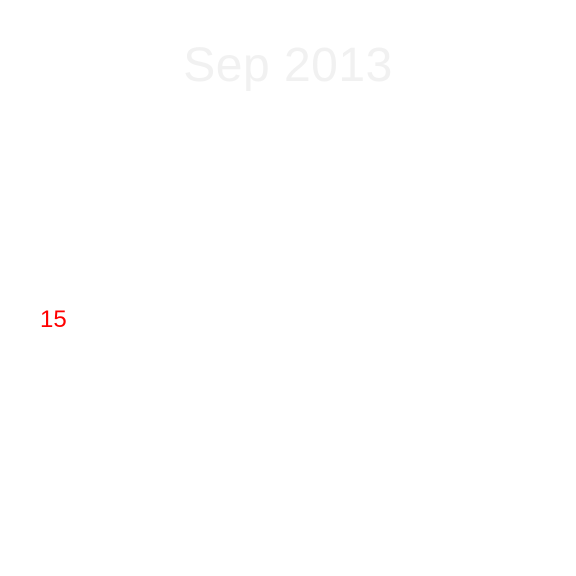 The height and width of the screenshot is (576, 576). I want to click on day-number: 15, so click(53, 319).